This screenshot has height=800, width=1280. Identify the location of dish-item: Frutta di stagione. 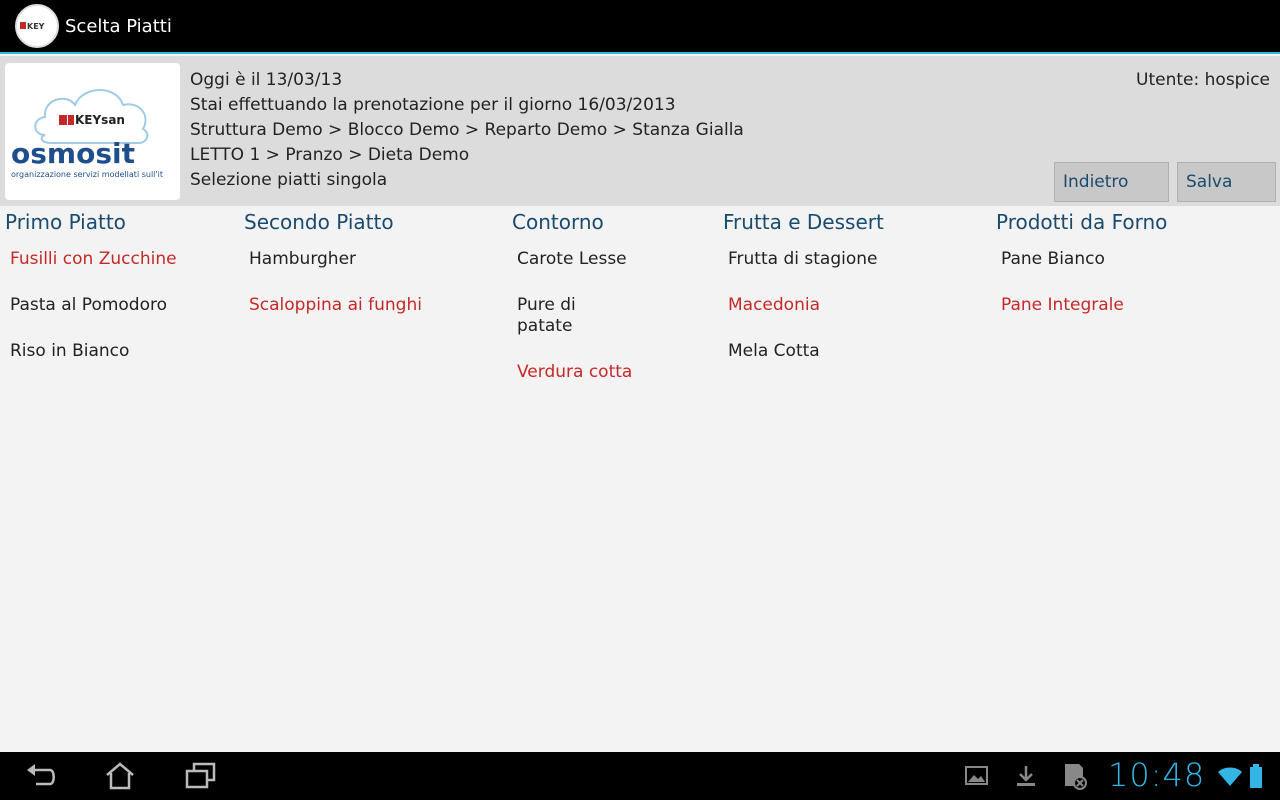
(802, 259).